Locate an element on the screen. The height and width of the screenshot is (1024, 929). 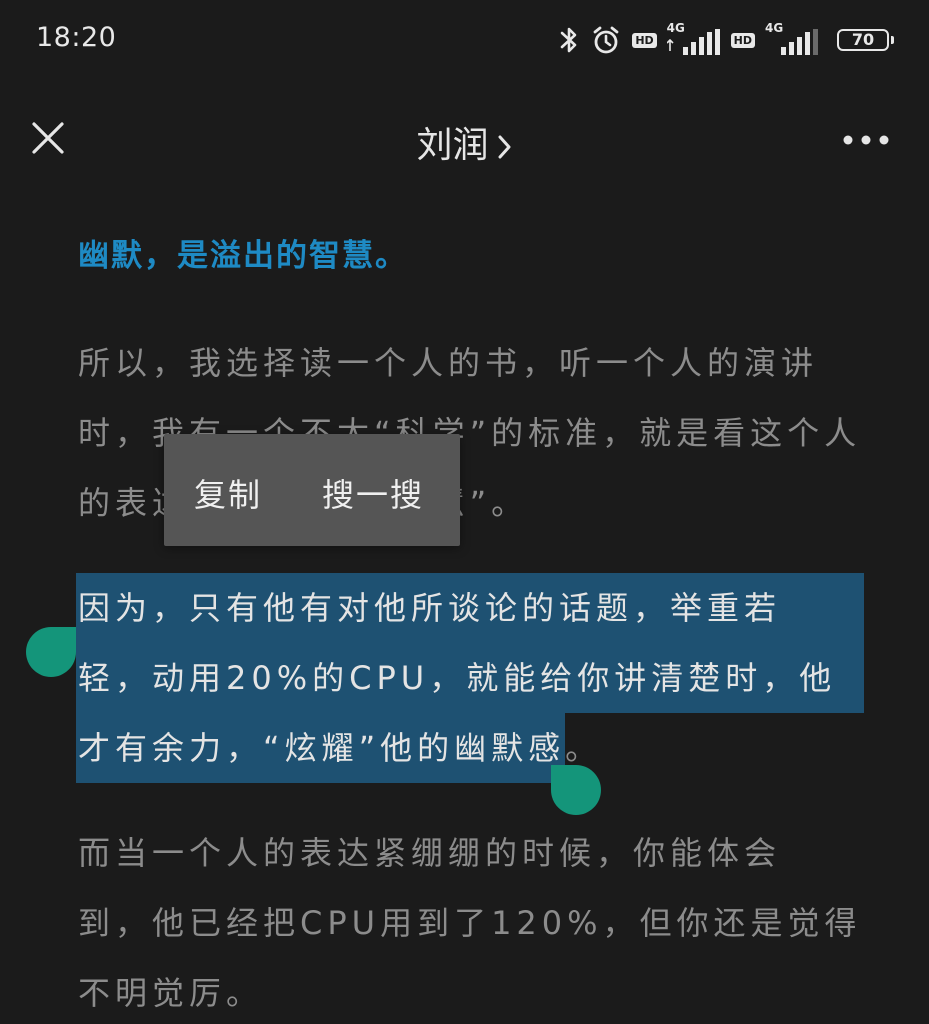
selected-text-line: 因为，只有他有对他所谈论的话题，举重若 is located at coordinates (470, 608).